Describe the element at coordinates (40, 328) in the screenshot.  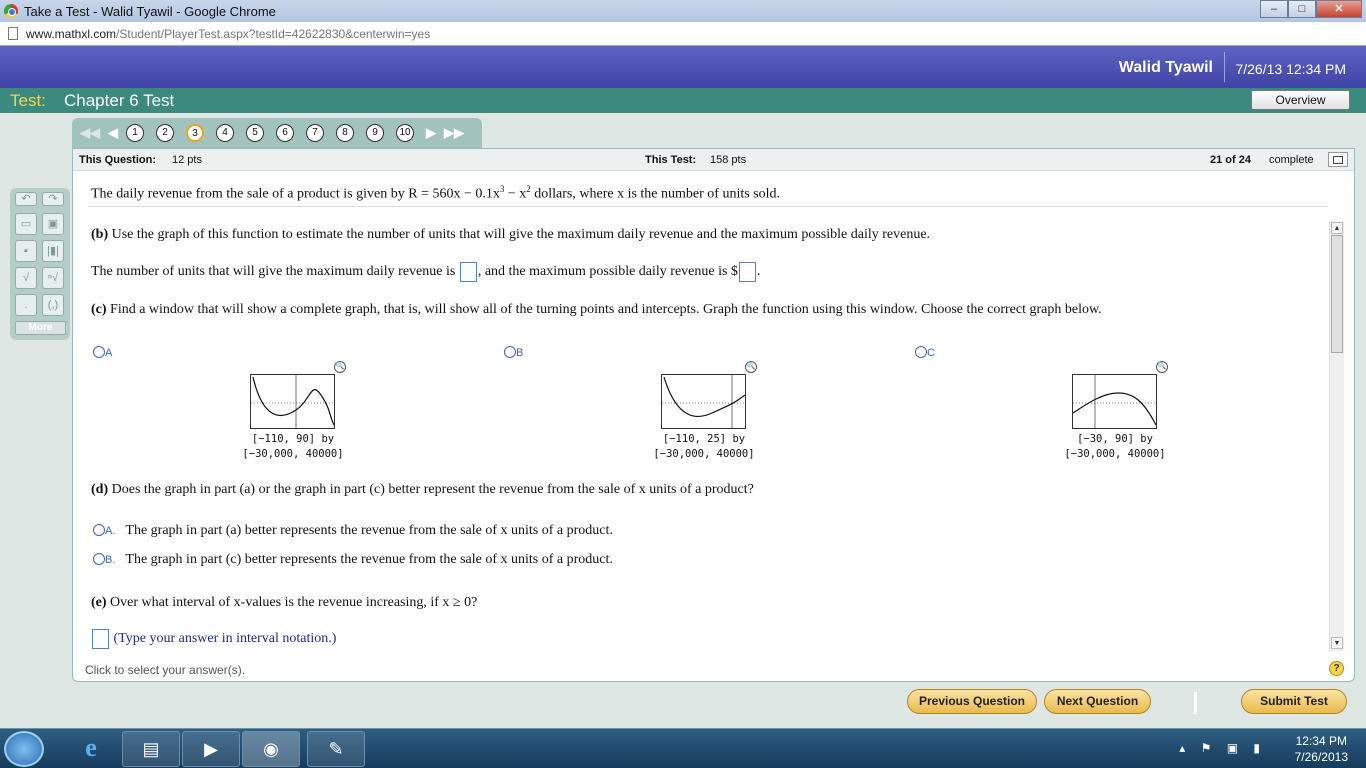
I see `more-tools-button: More` at that location.